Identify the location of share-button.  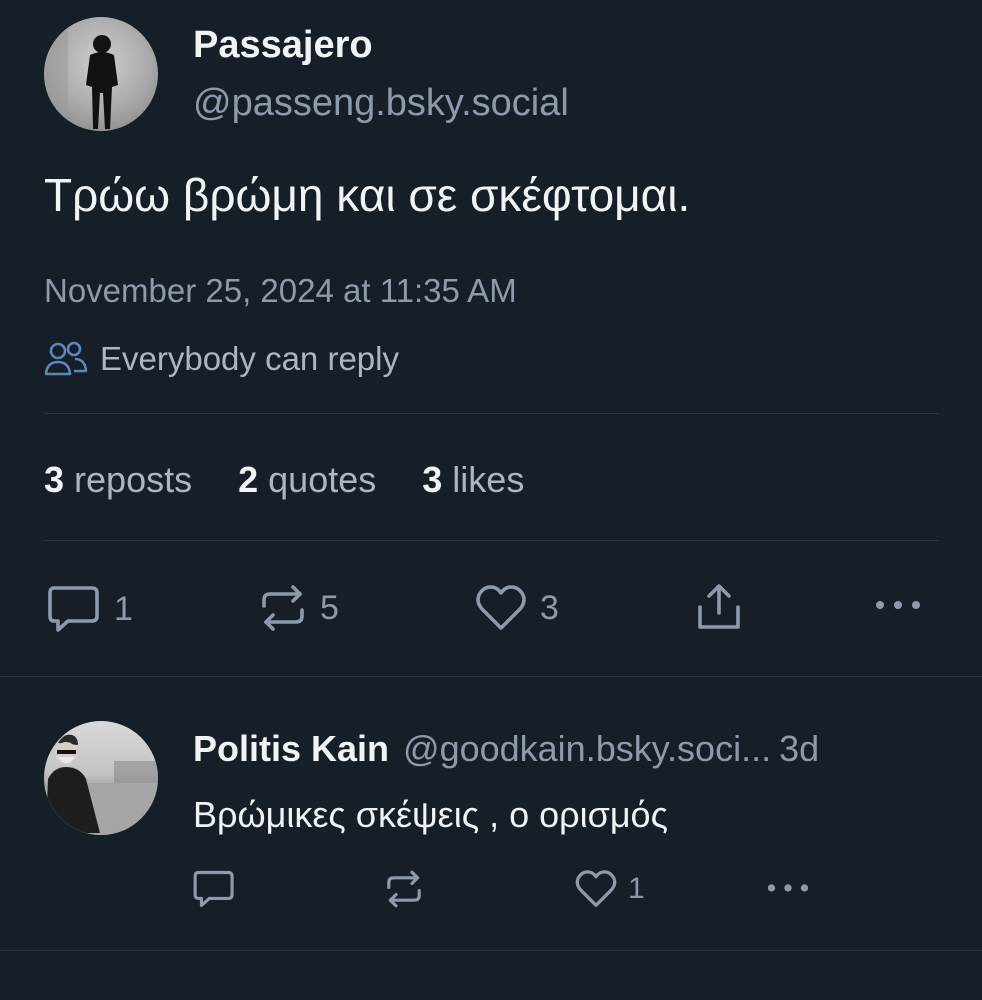
(719, 608).